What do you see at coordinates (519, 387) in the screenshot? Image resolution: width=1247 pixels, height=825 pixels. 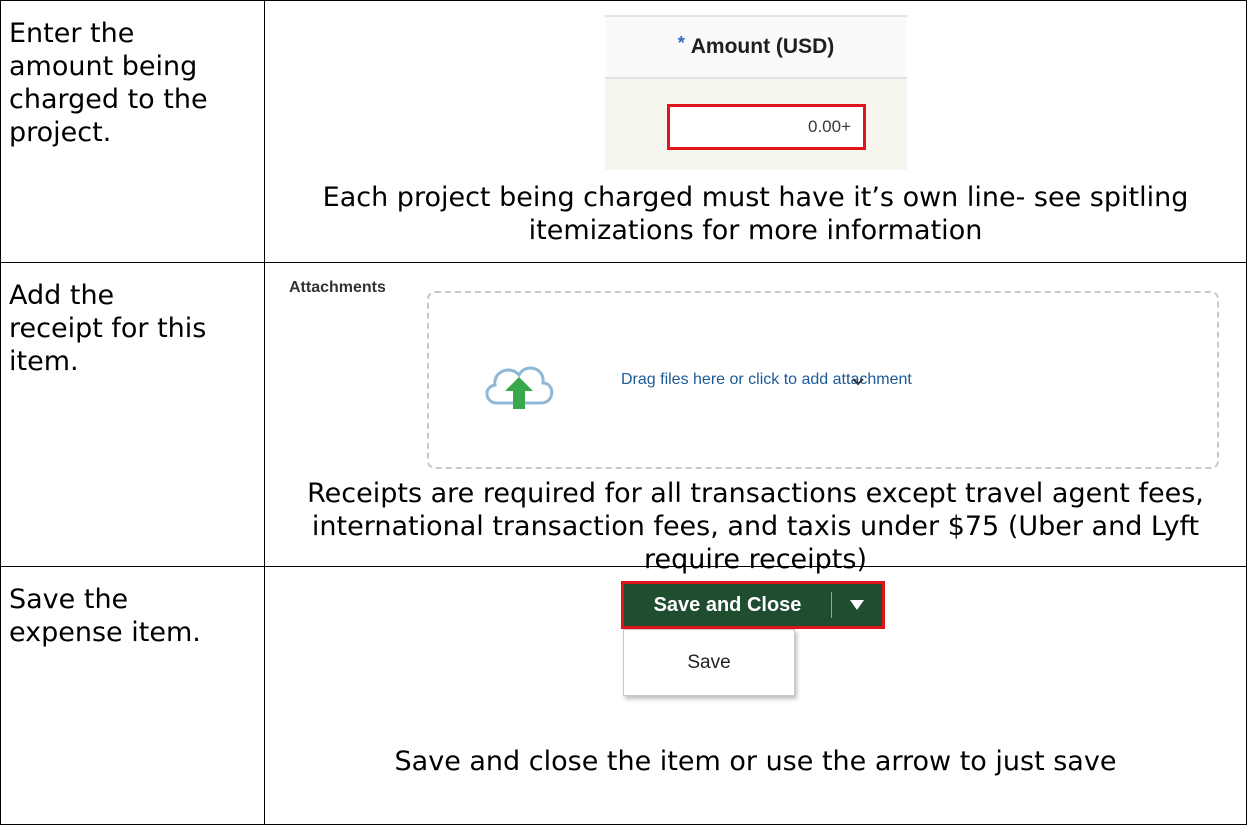 I see `cloud-upload-icon` at bounding box center [519, 387].